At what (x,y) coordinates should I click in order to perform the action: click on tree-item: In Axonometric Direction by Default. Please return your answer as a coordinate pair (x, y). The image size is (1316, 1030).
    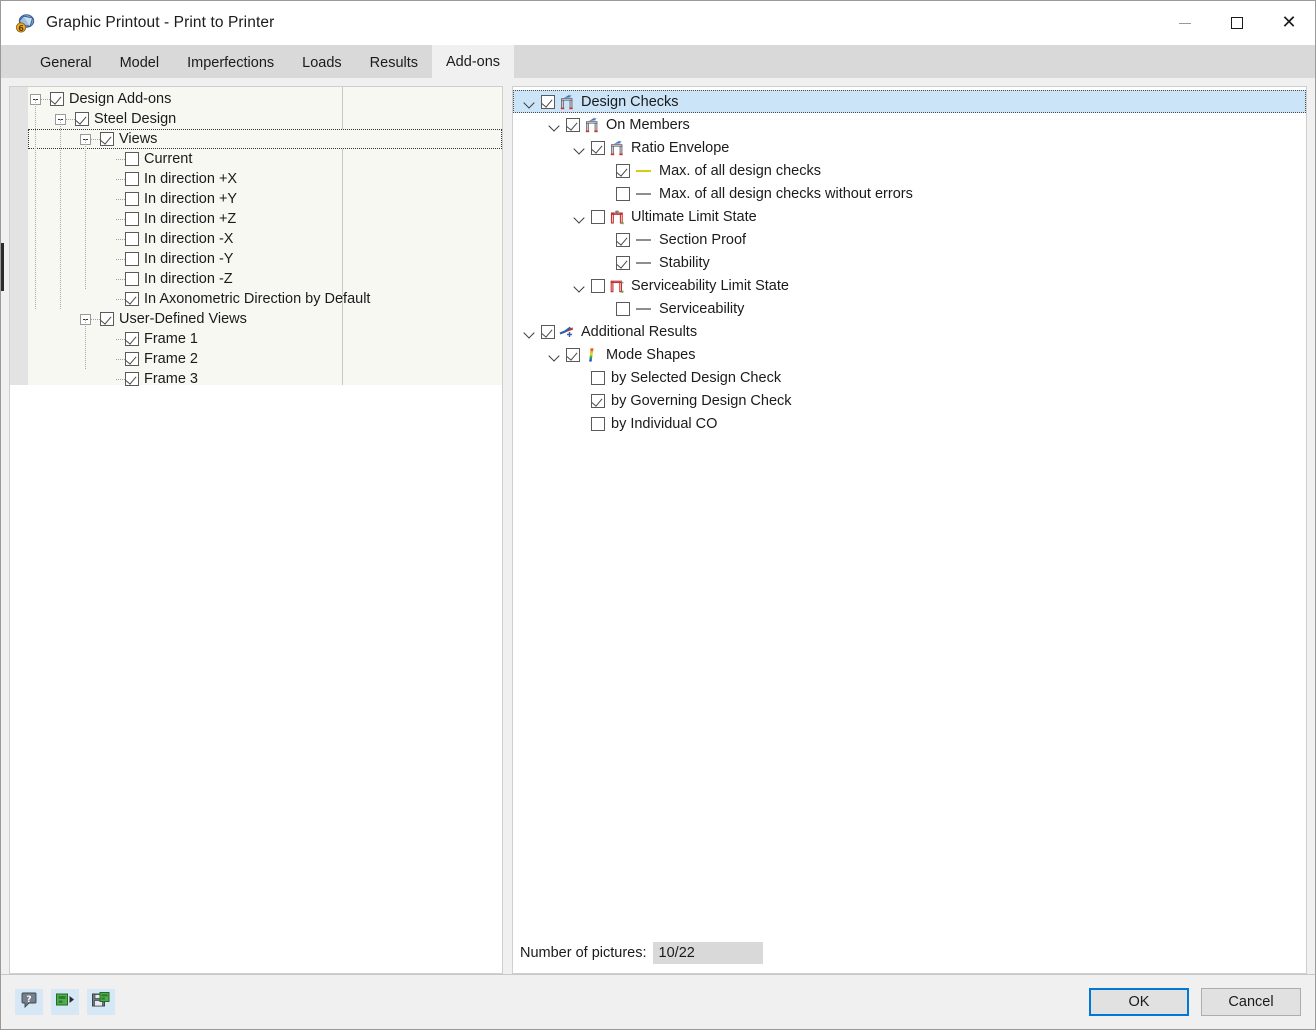
    Looking at the image, I should click on (265, 299).